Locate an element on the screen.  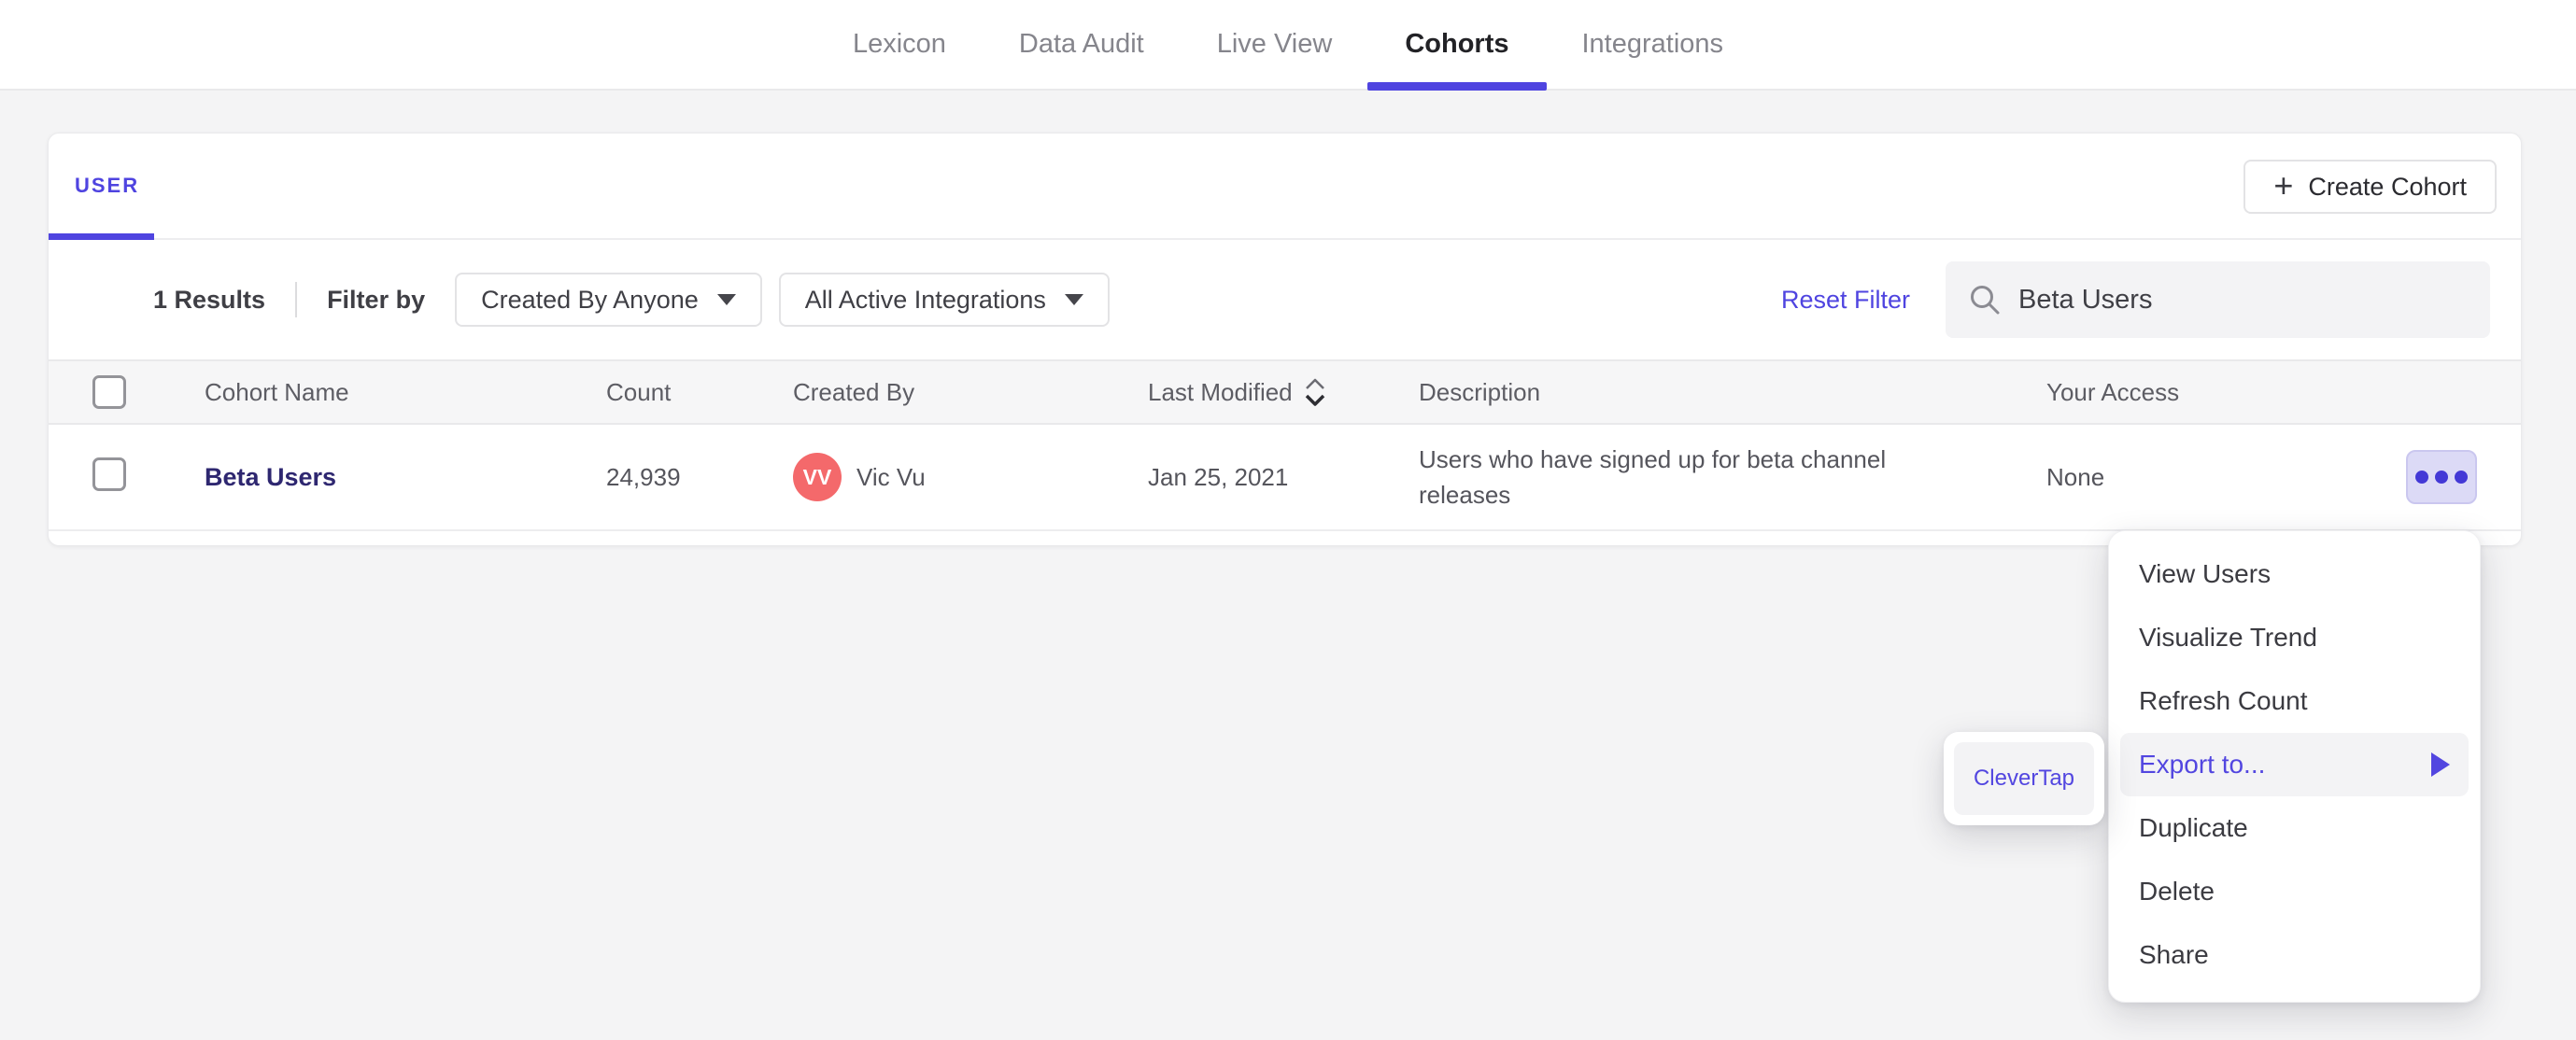
search-box is located at coordinates (2218, 299).